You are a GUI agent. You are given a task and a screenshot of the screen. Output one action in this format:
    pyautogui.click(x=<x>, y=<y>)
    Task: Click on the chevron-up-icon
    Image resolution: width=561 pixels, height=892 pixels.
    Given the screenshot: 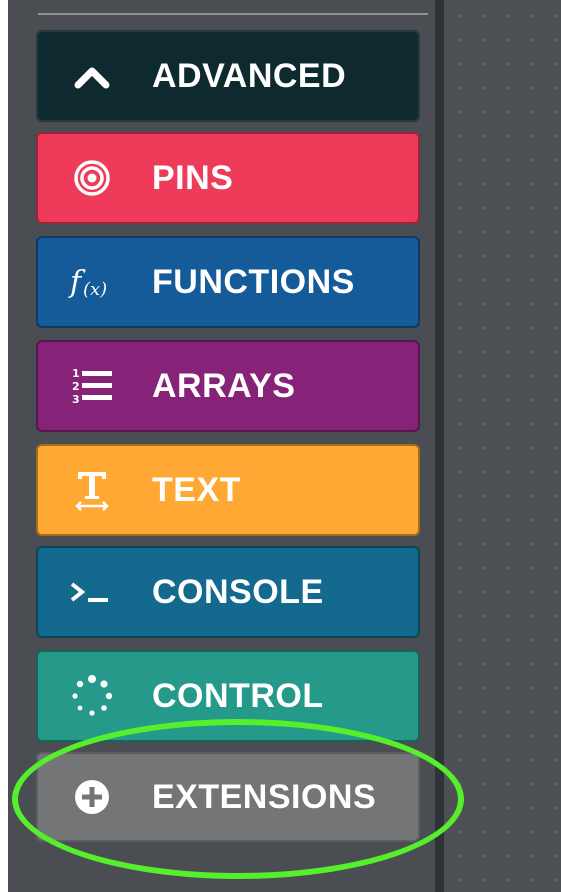 What is the action you would take?
    pyautogui.click(x=92, y=76)
    